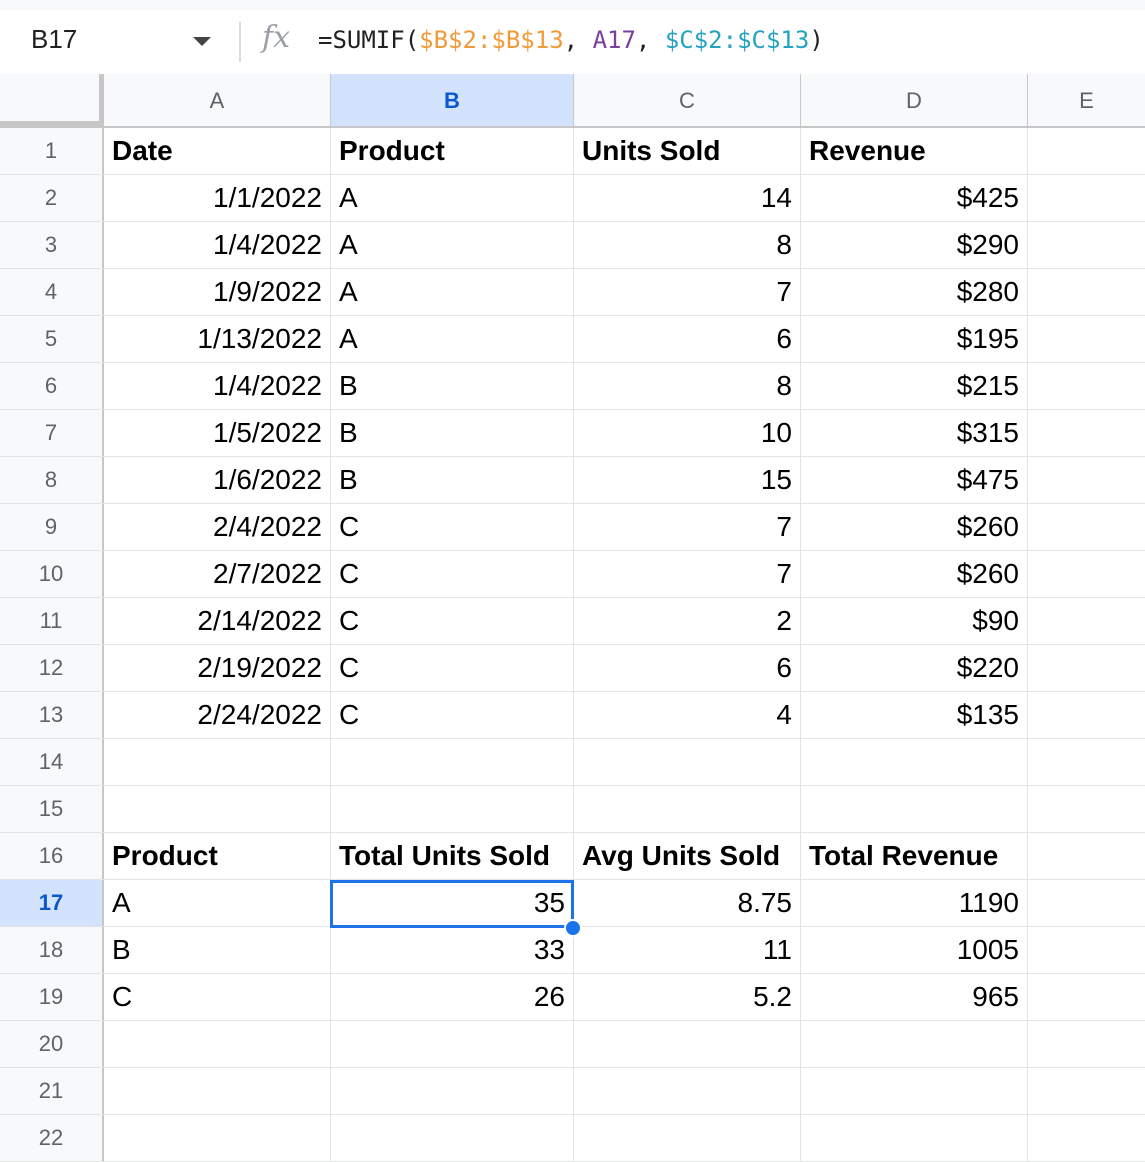  Describe the element at coordinates (1086, 950) in the screenshot. I see `cell-e18` at that location.